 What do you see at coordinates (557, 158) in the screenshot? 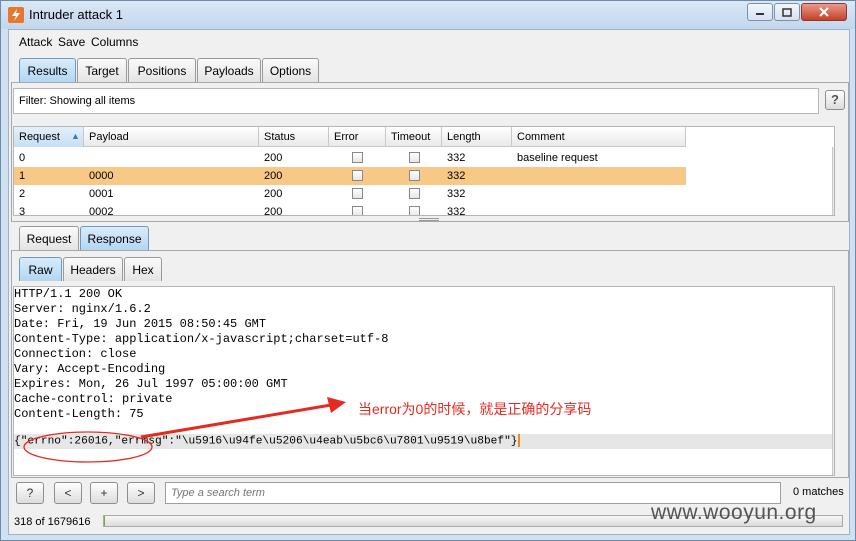
I see `cell-comment: baseline request` at bounding box center [557, 158].